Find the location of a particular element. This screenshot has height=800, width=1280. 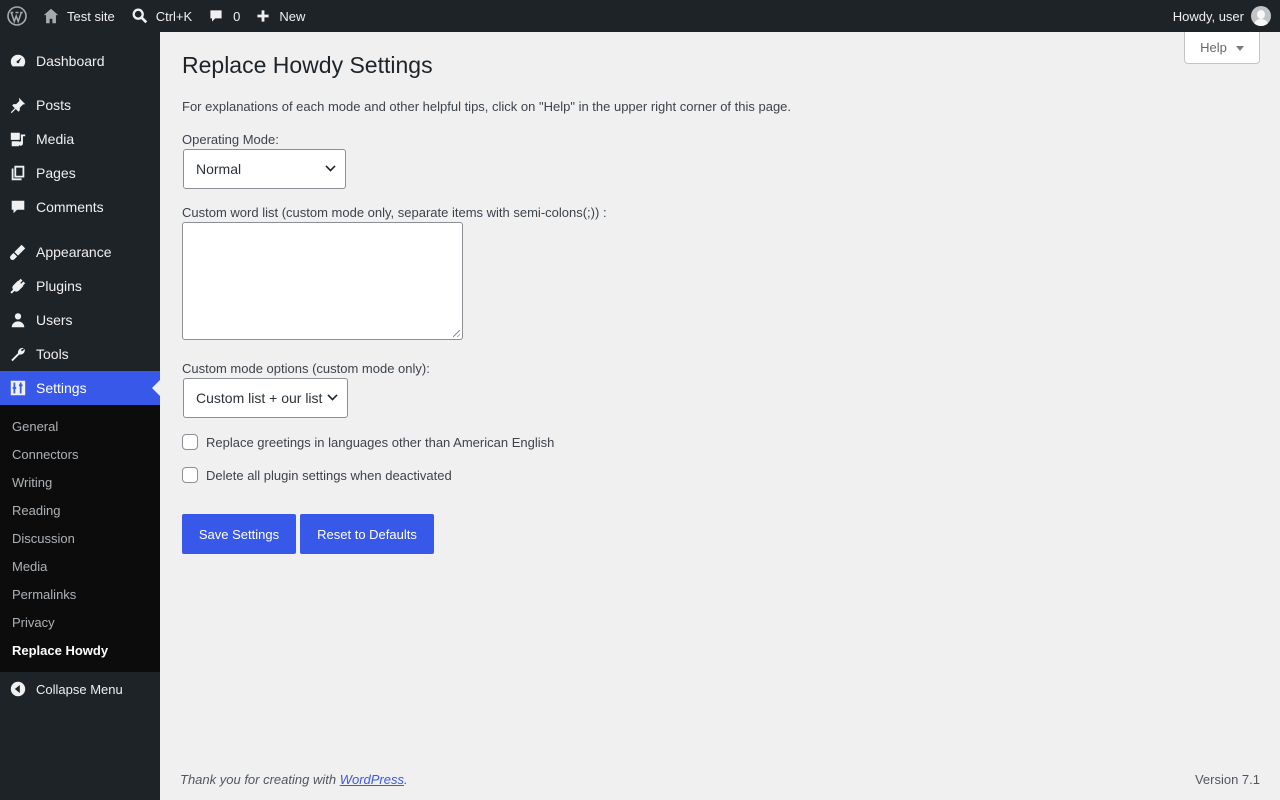

delete-settings-checkbox is located at coordinates (190, 475).